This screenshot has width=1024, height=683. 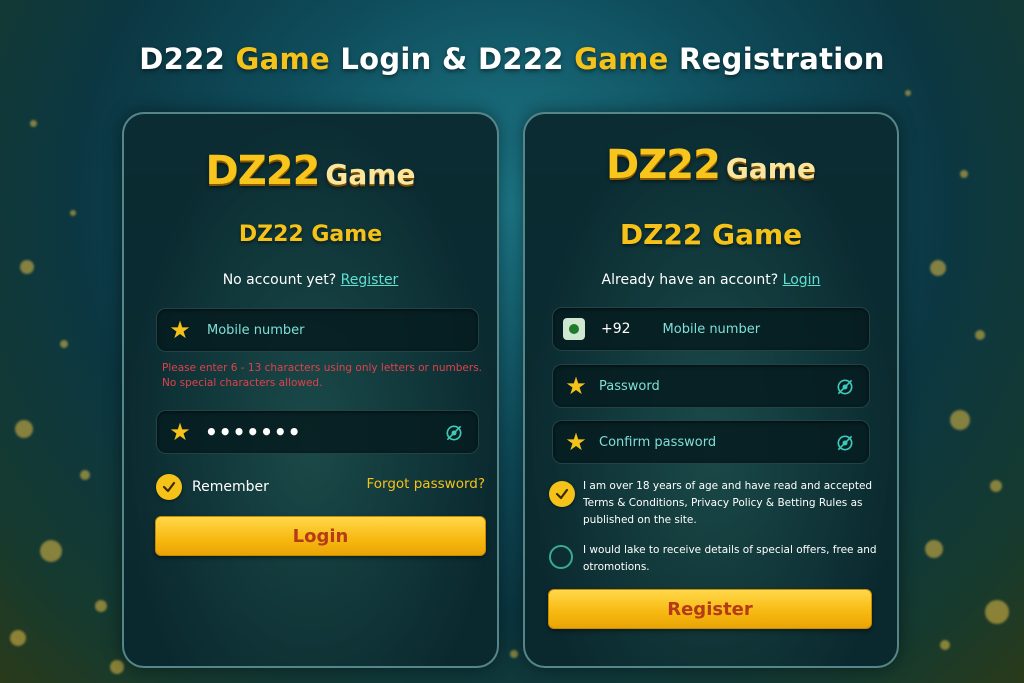 I want to click on register-logo: DZ22 Game, so click(x=711, y=165).